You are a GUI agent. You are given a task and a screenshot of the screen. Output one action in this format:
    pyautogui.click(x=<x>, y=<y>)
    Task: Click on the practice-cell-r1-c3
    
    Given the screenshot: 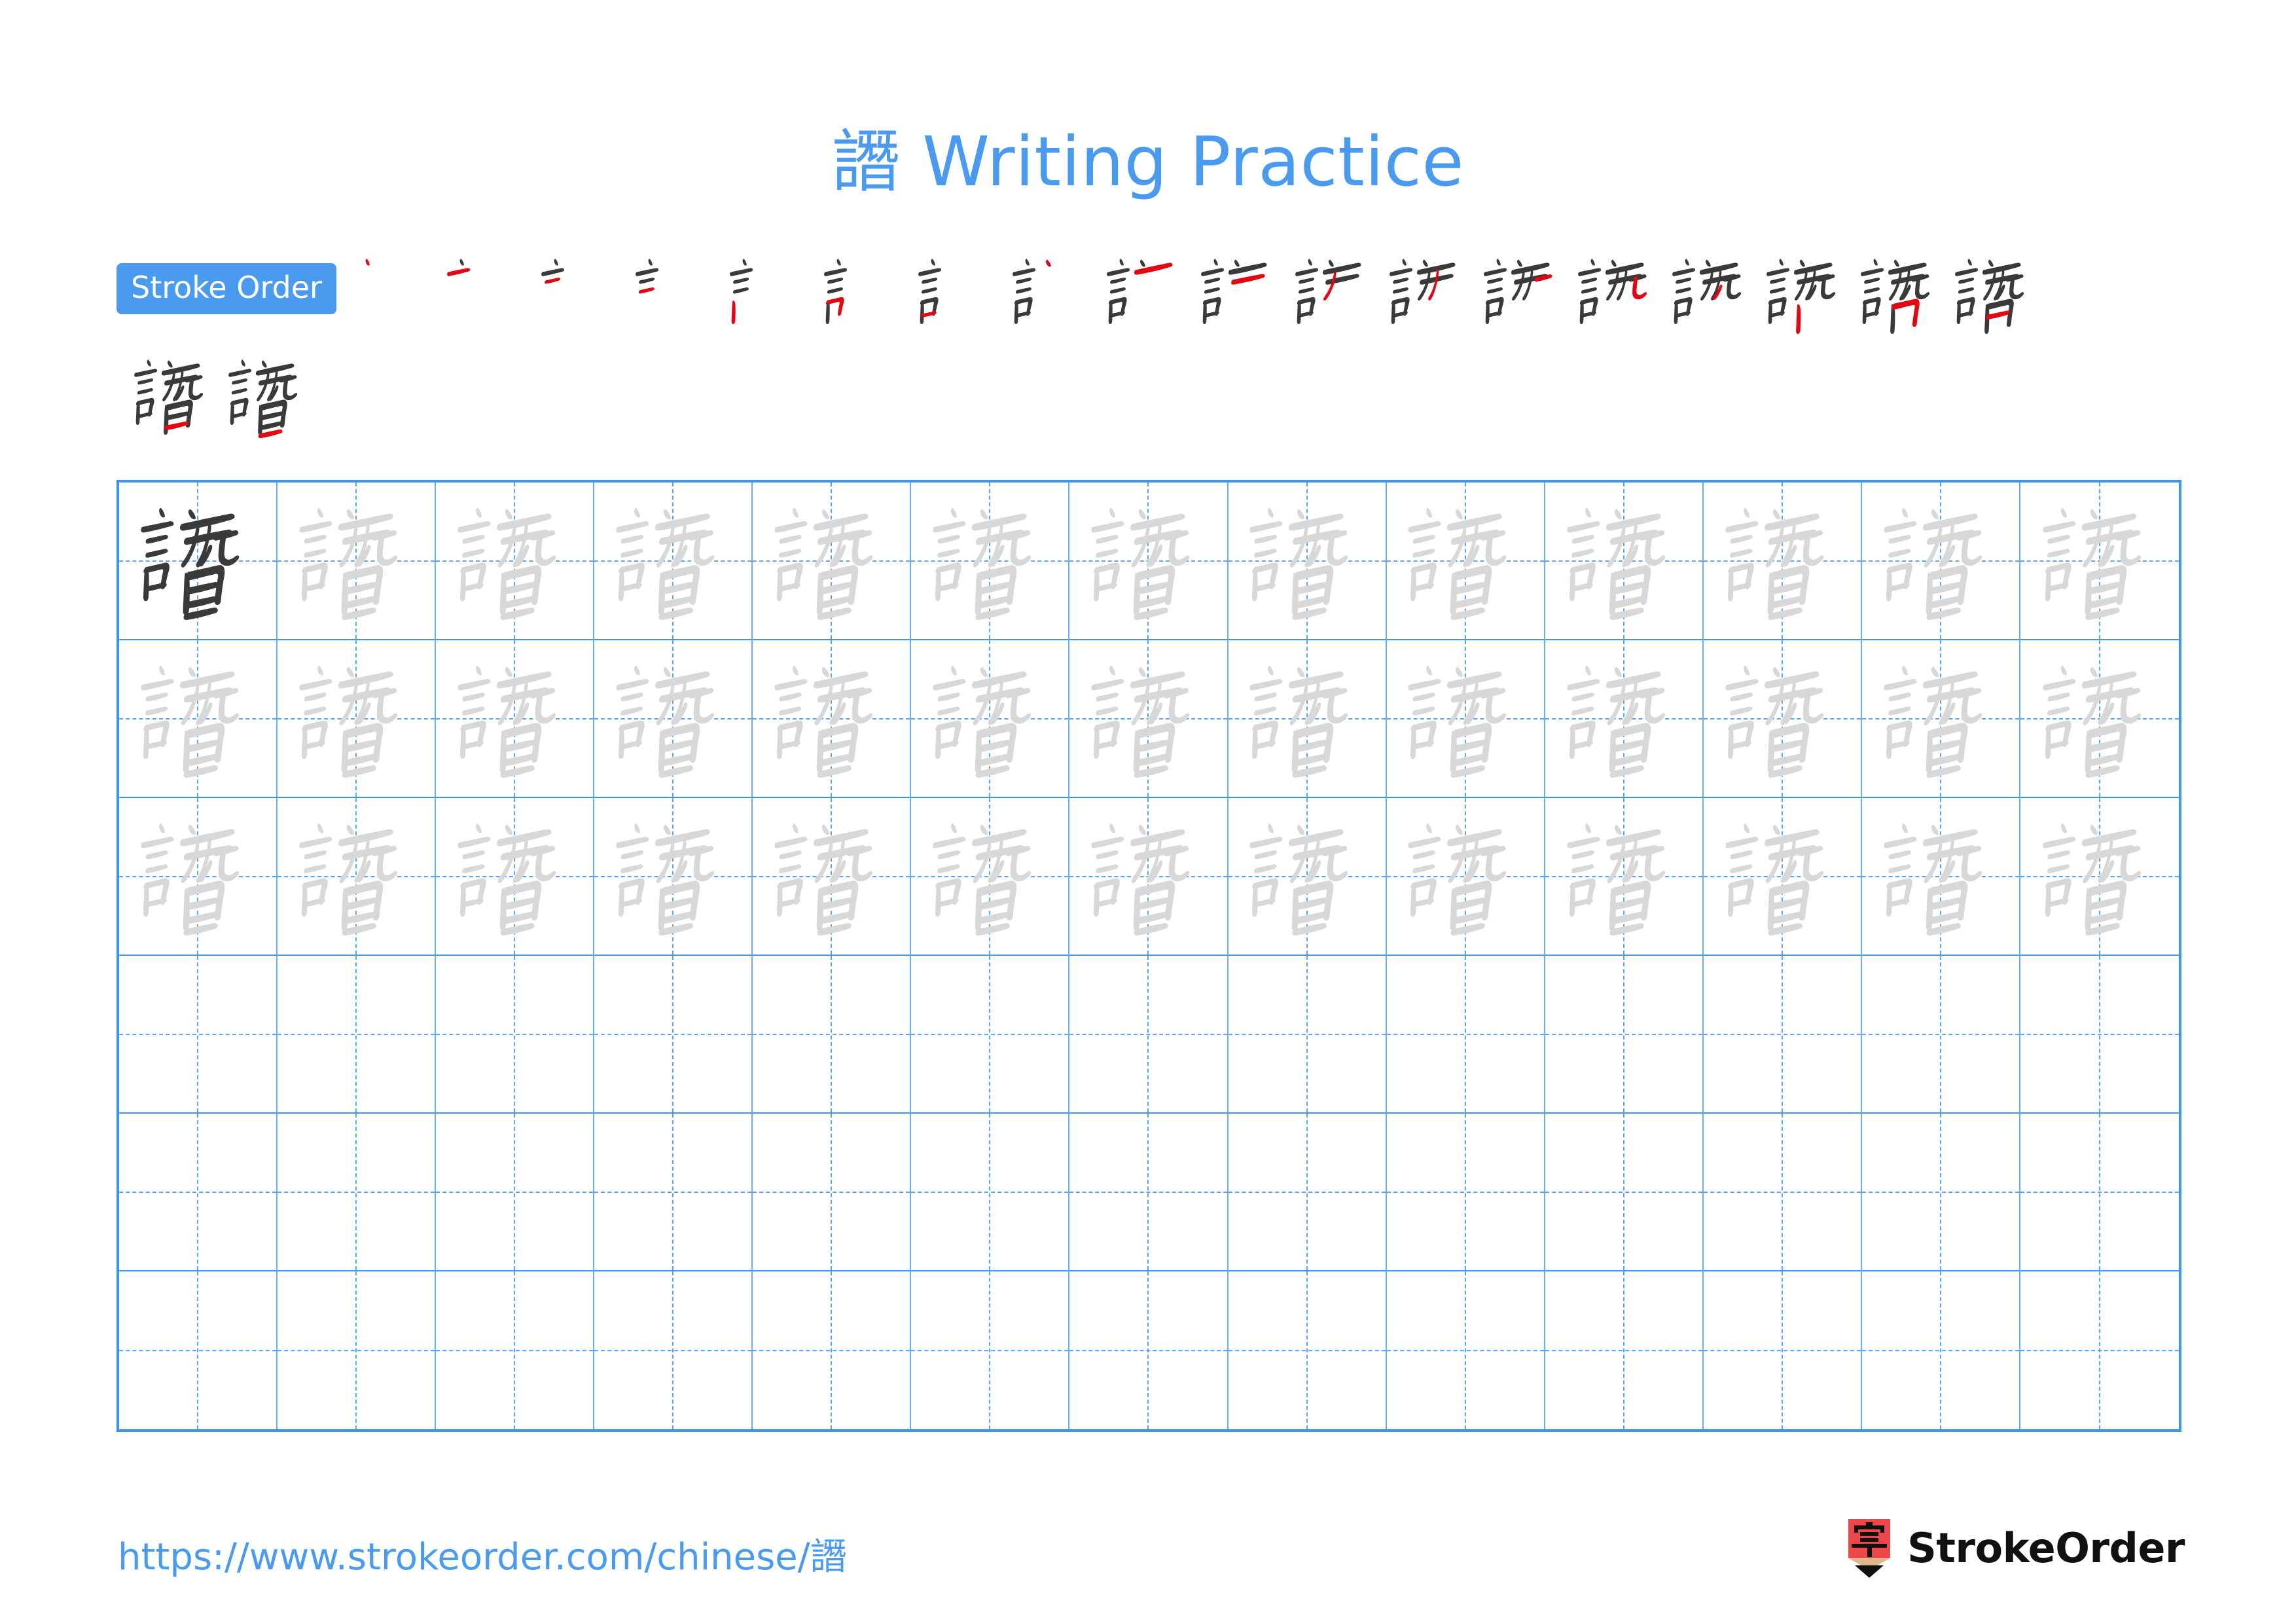 What is the action you would take?
    pyautogui.click(x=515, y=561)
    